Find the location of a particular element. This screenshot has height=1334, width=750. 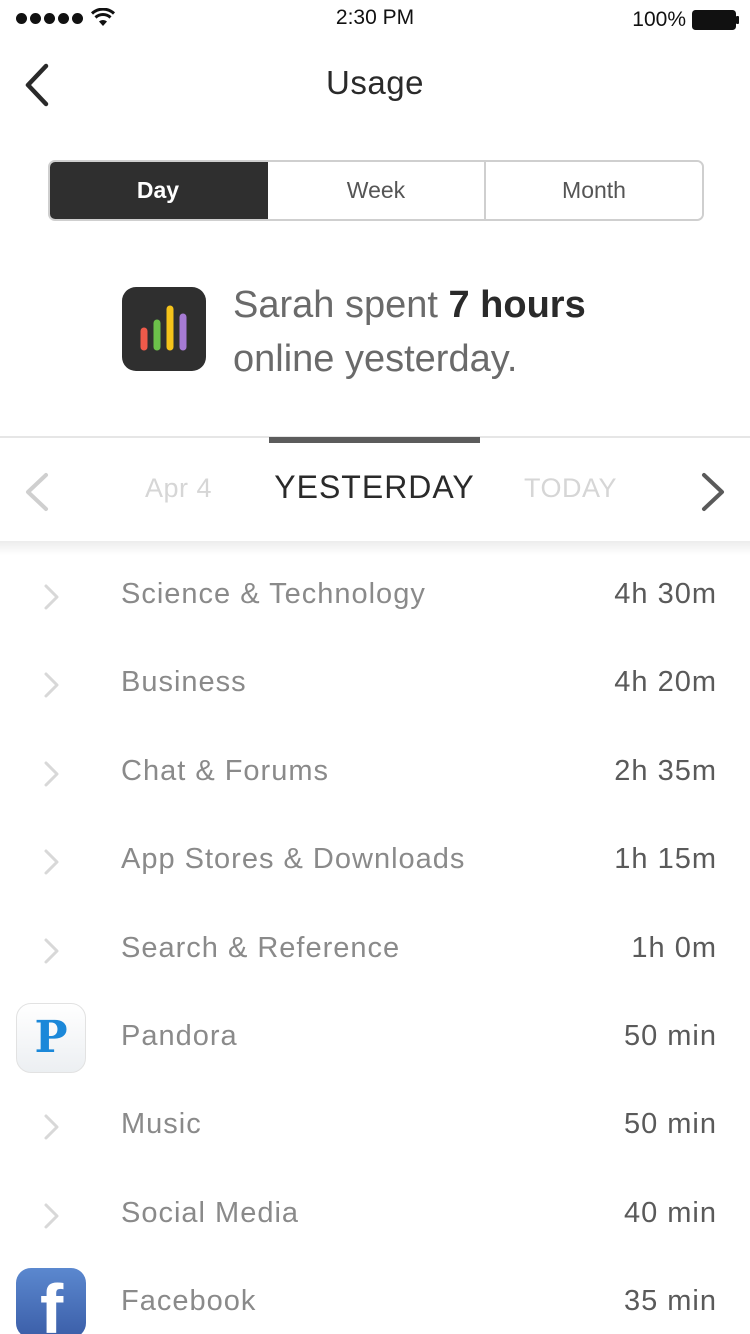

pandora-app-icon: P is located at coordinates (51, 1037).